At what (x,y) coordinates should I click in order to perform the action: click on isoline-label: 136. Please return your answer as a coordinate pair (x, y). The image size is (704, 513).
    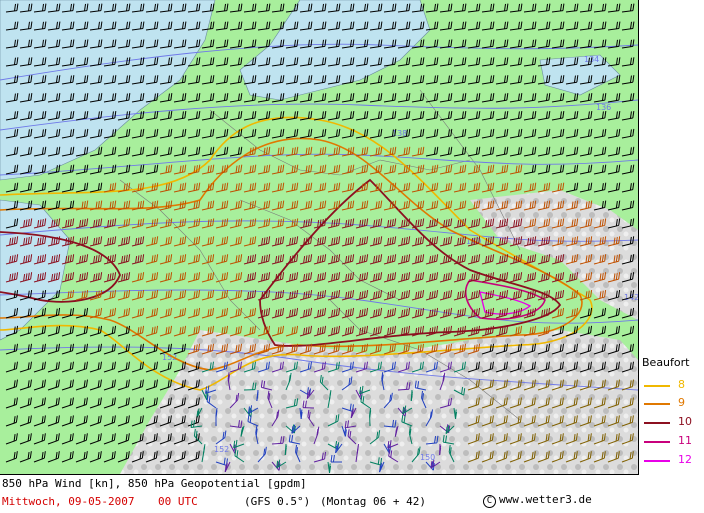
    Looking at the image, I should click on (603, 107).